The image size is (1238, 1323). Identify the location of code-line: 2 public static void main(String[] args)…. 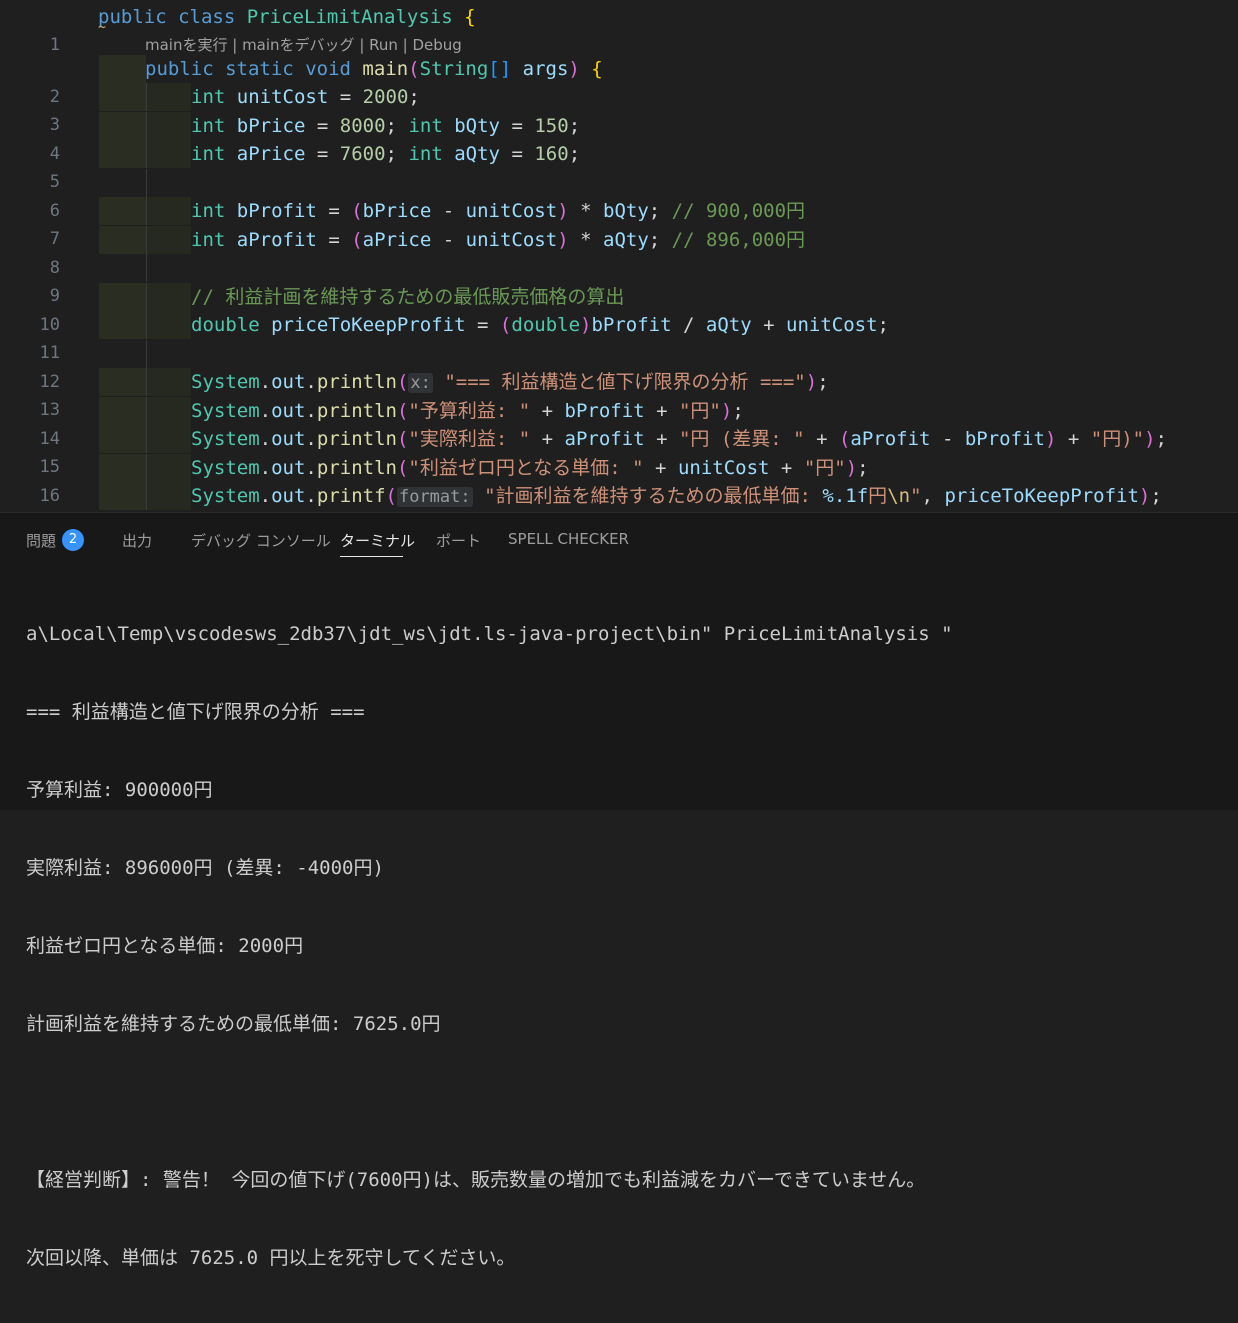
(619, 81).